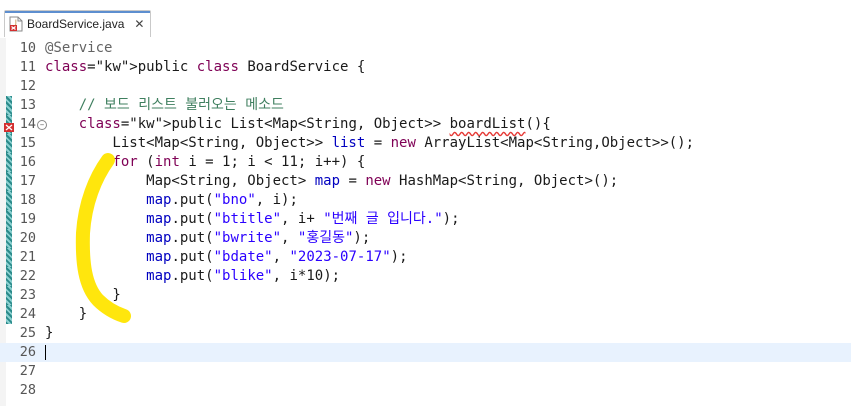 The height and width of the screenshot is (406, 851). What do you see at coordinates (27, 333) in the screenshot?
I see `line-number: 25` at bounding box center [27, 333].